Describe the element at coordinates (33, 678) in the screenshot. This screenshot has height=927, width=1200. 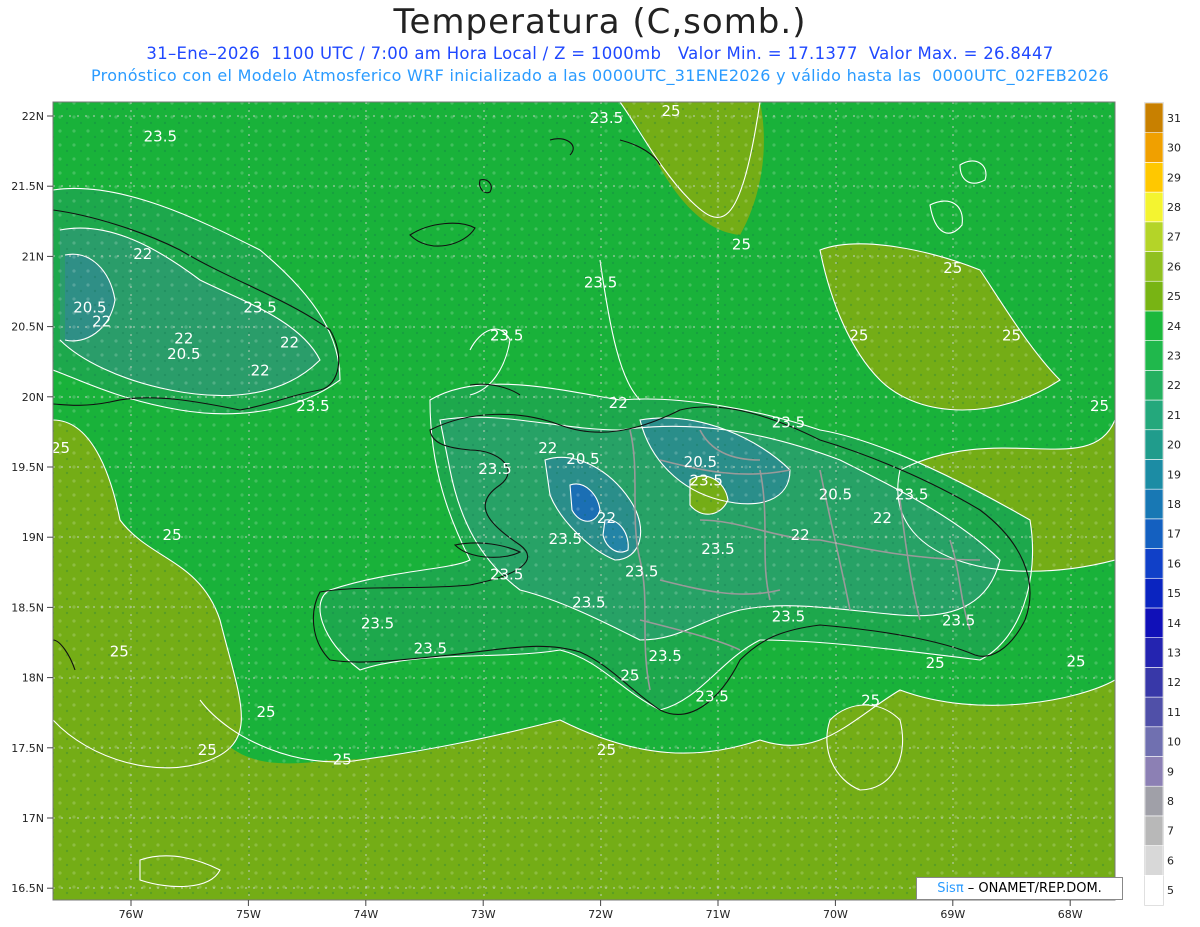
I see `lat-tick-label: 18N` at that location.